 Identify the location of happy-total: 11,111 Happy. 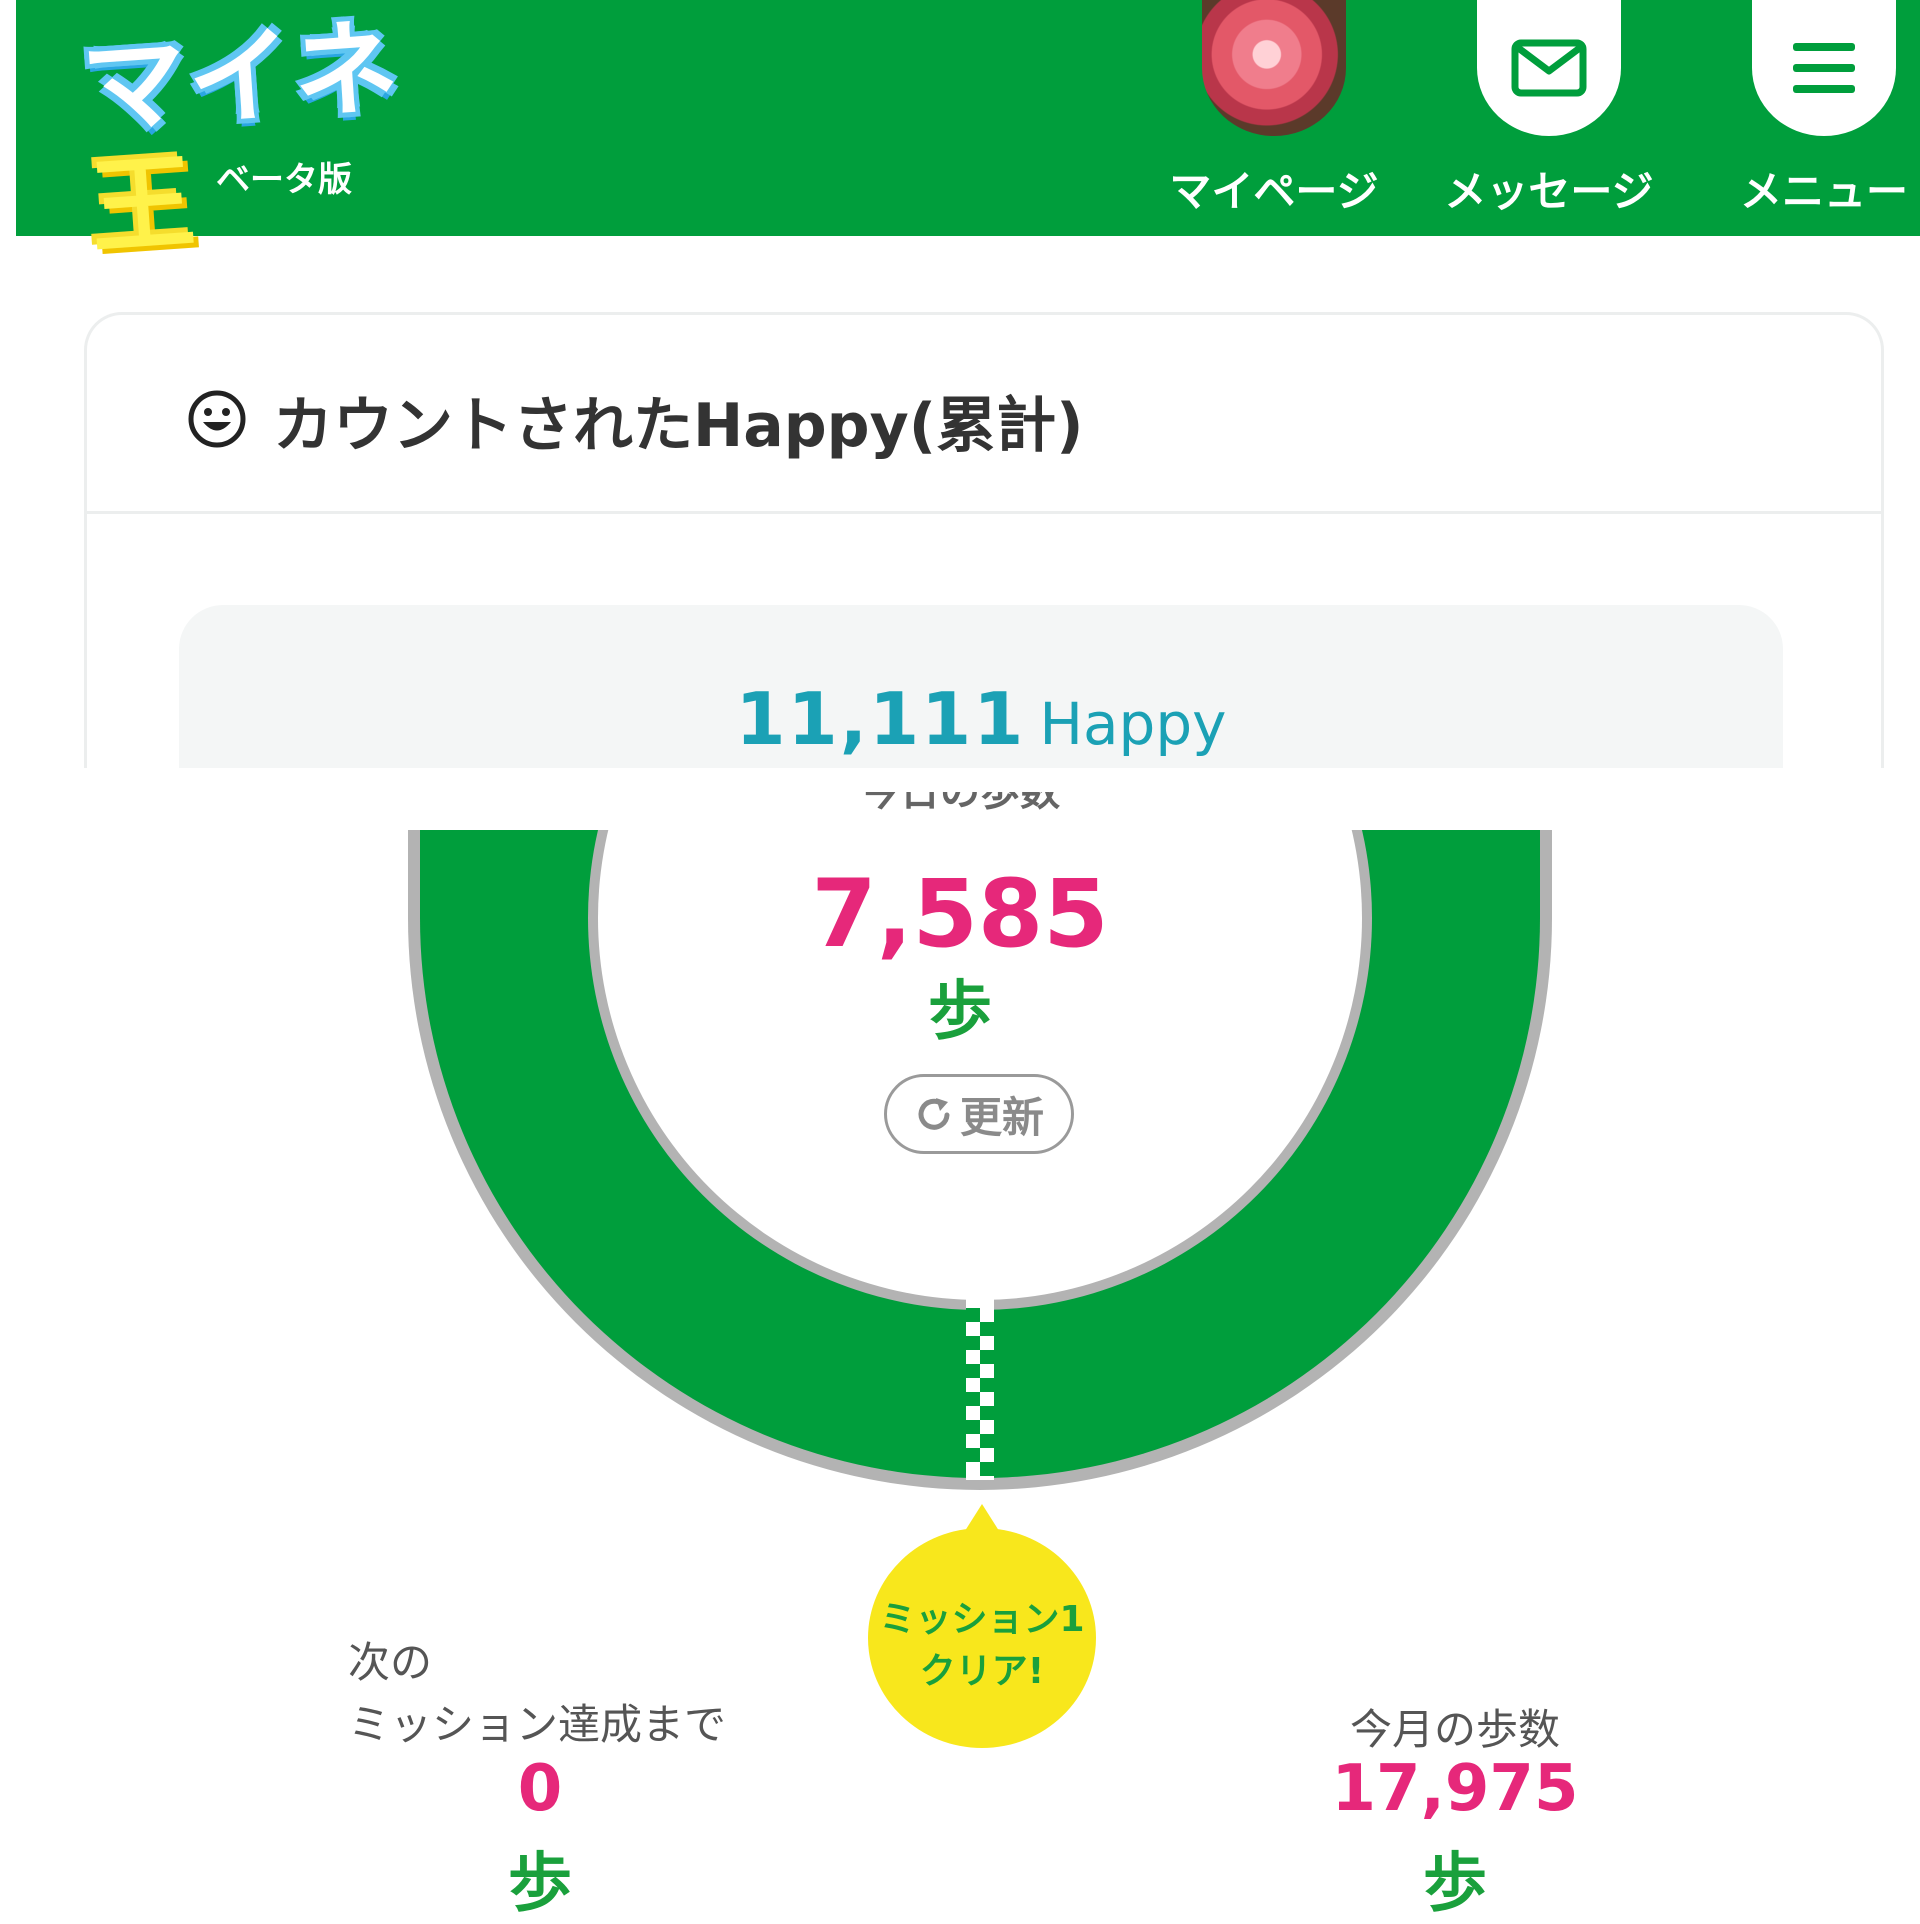
(981, 719).